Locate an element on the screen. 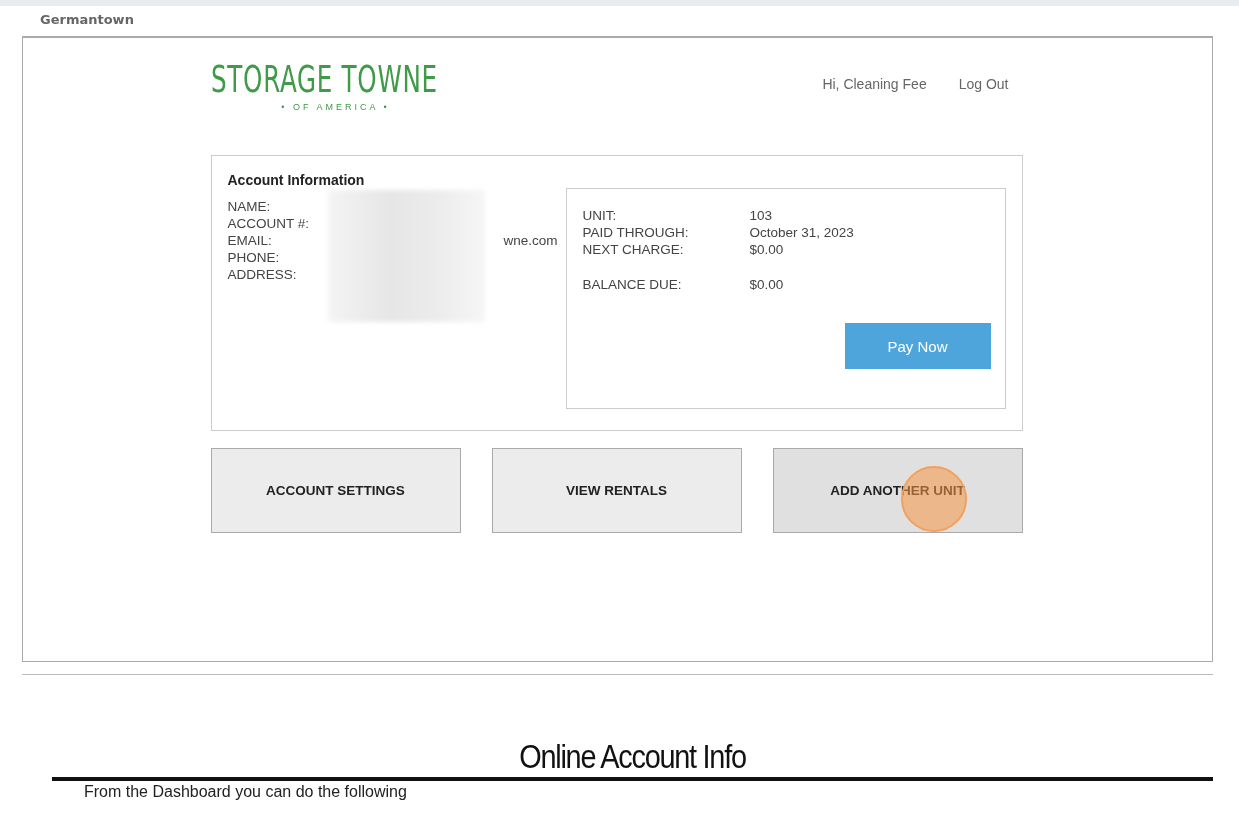 The height and width of the screenshot is (822, 1239). card-title: Account Information is located at coordinates (296, 180).